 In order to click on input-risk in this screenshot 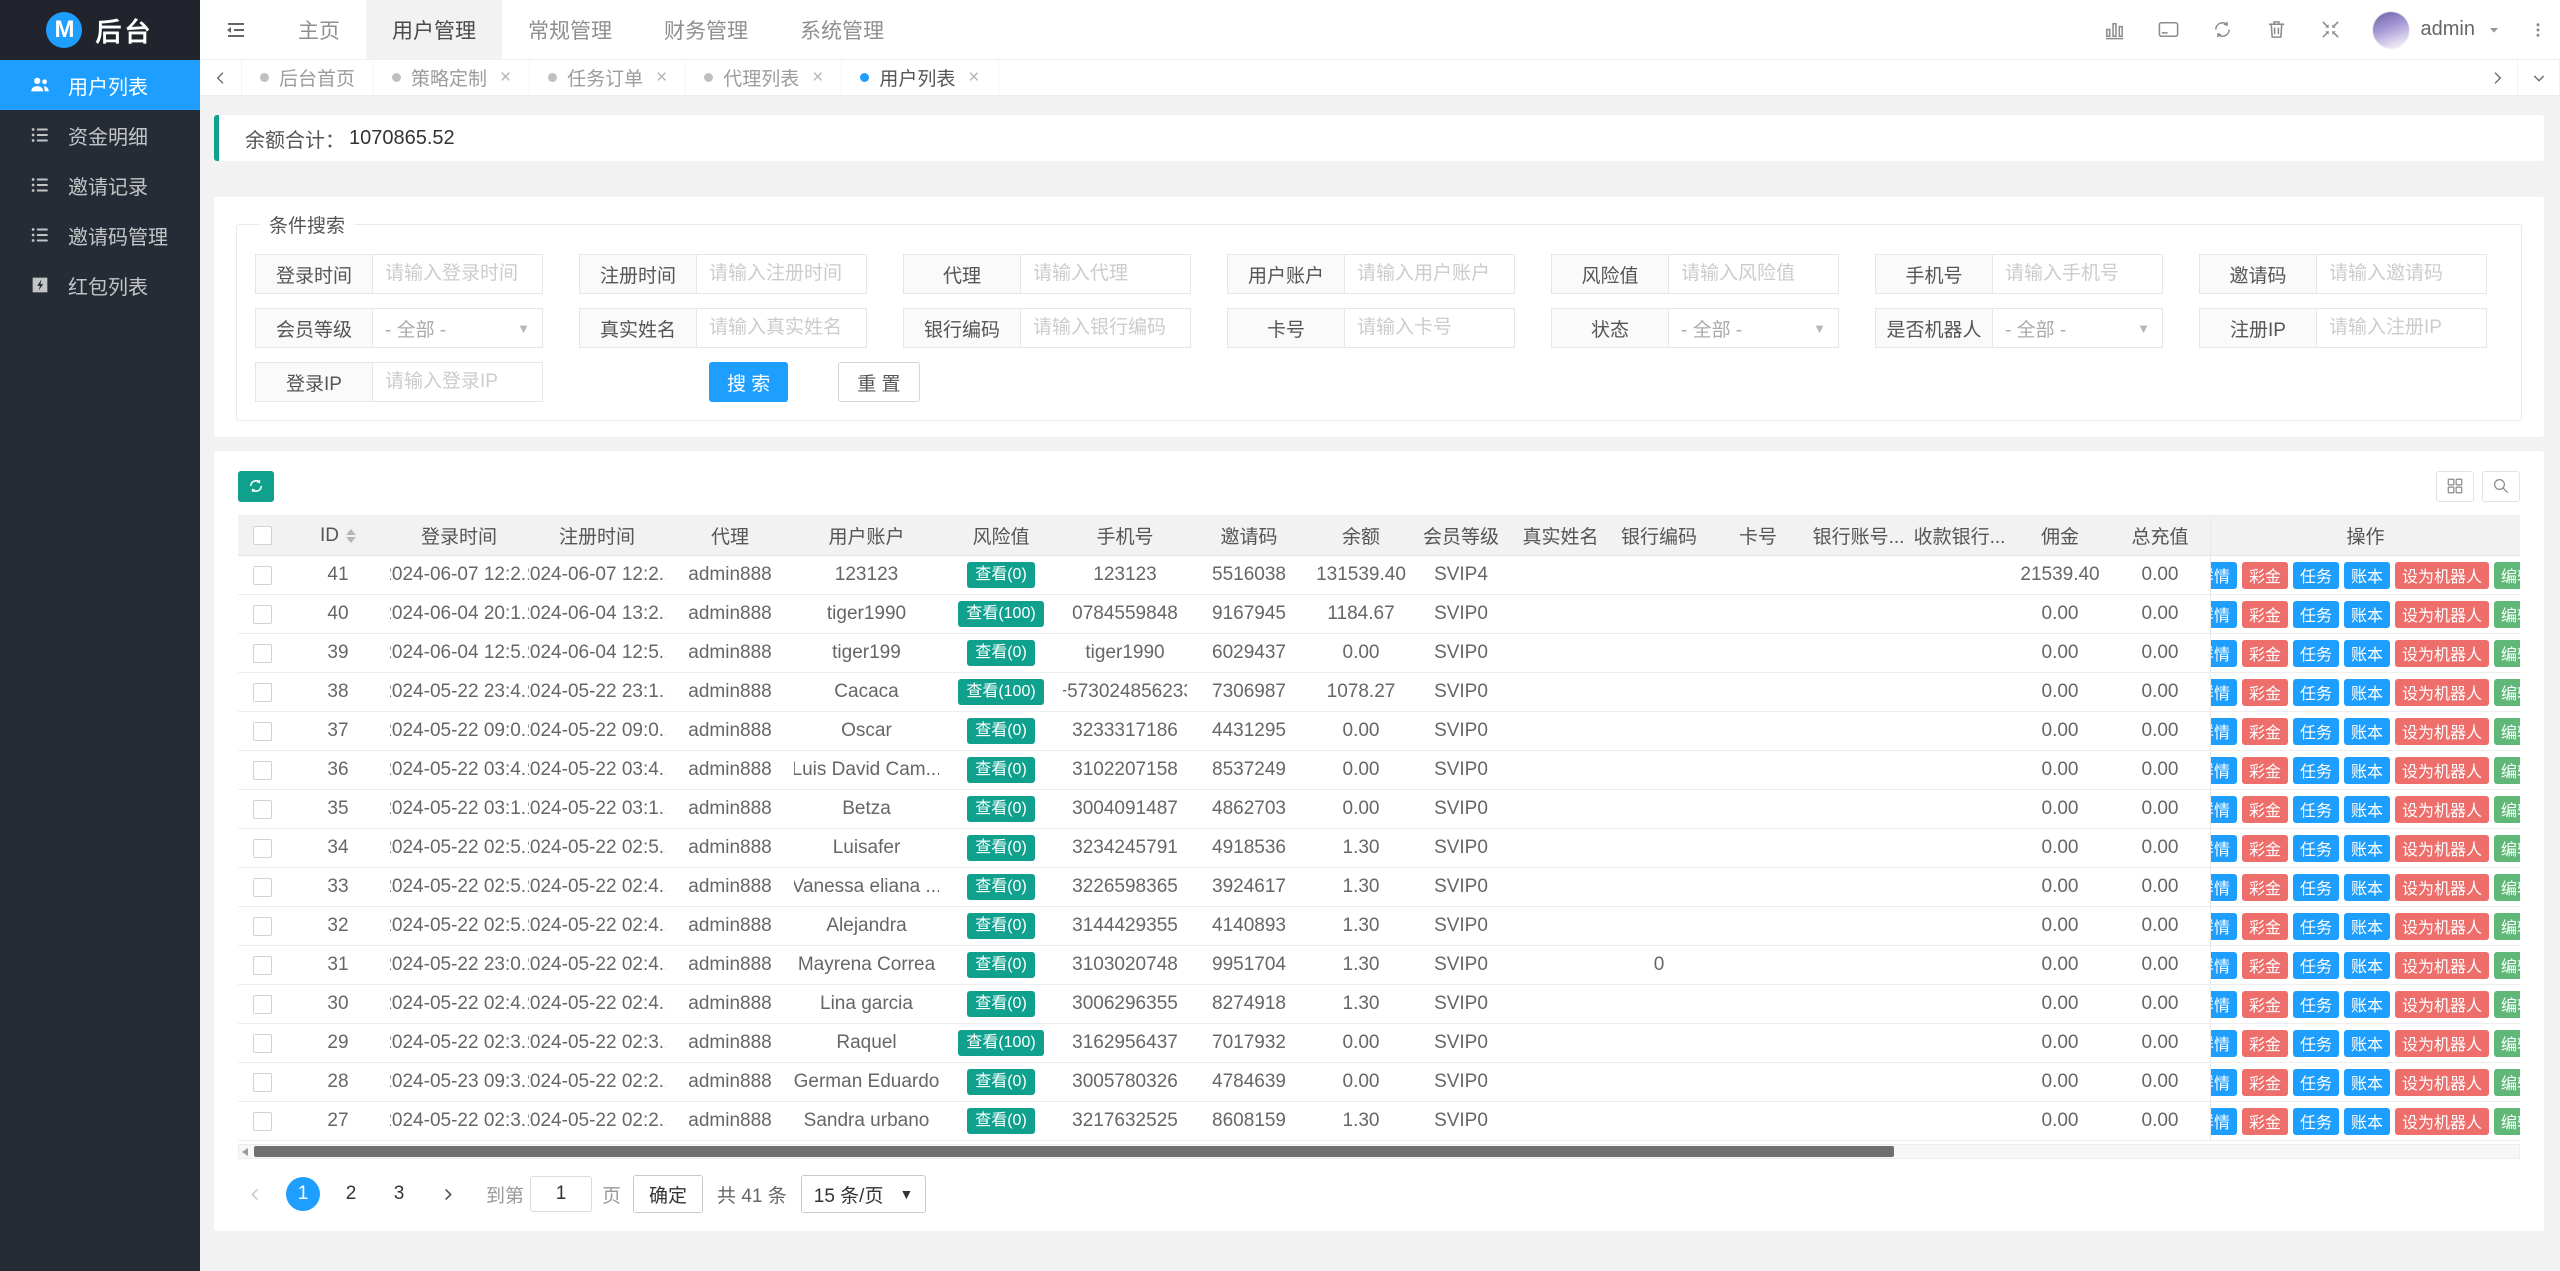, I will do `click(1754, 274)`.